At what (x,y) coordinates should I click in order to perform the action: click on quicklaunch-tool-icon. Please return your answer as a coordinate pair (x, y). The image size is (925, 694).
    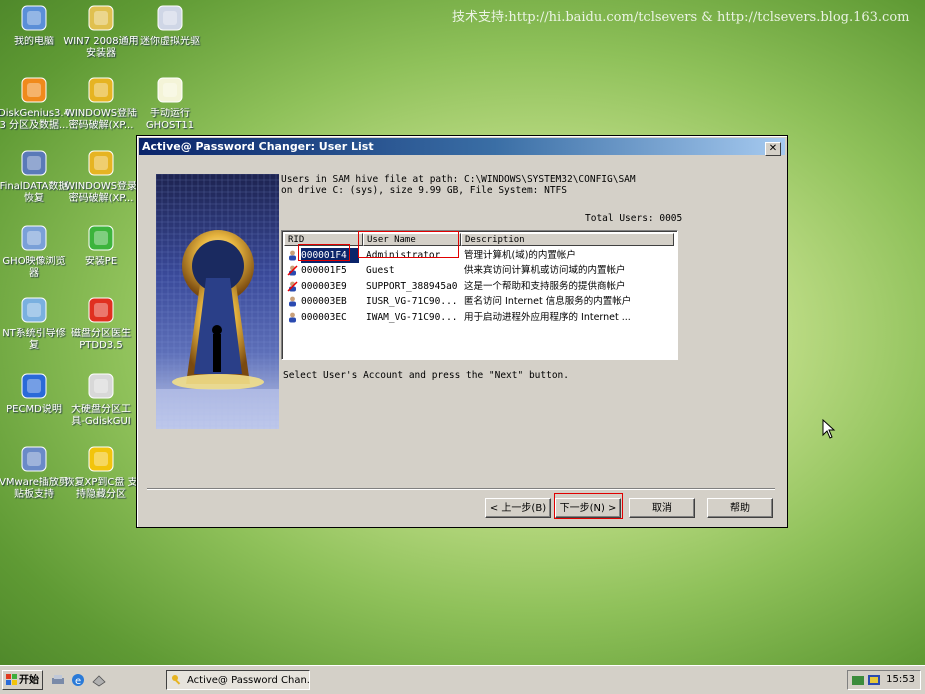
    Looking at the image, I should click on (58, 680).